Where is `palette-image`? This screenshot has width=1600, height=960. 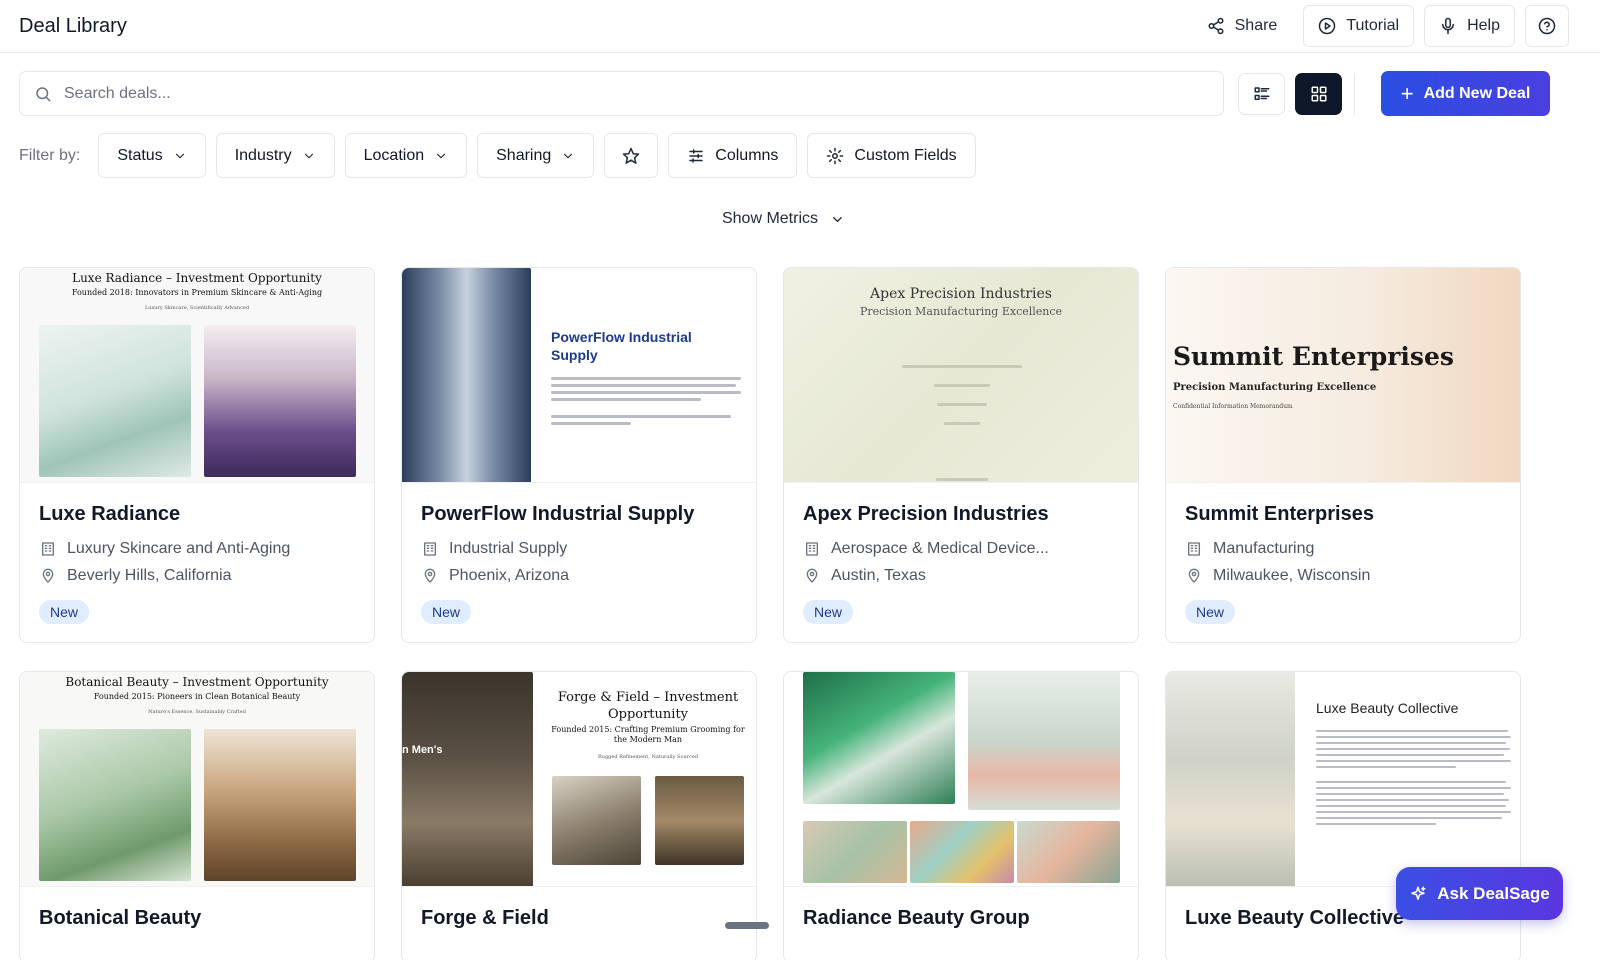 palette-image is located at coordinates (962, 852).